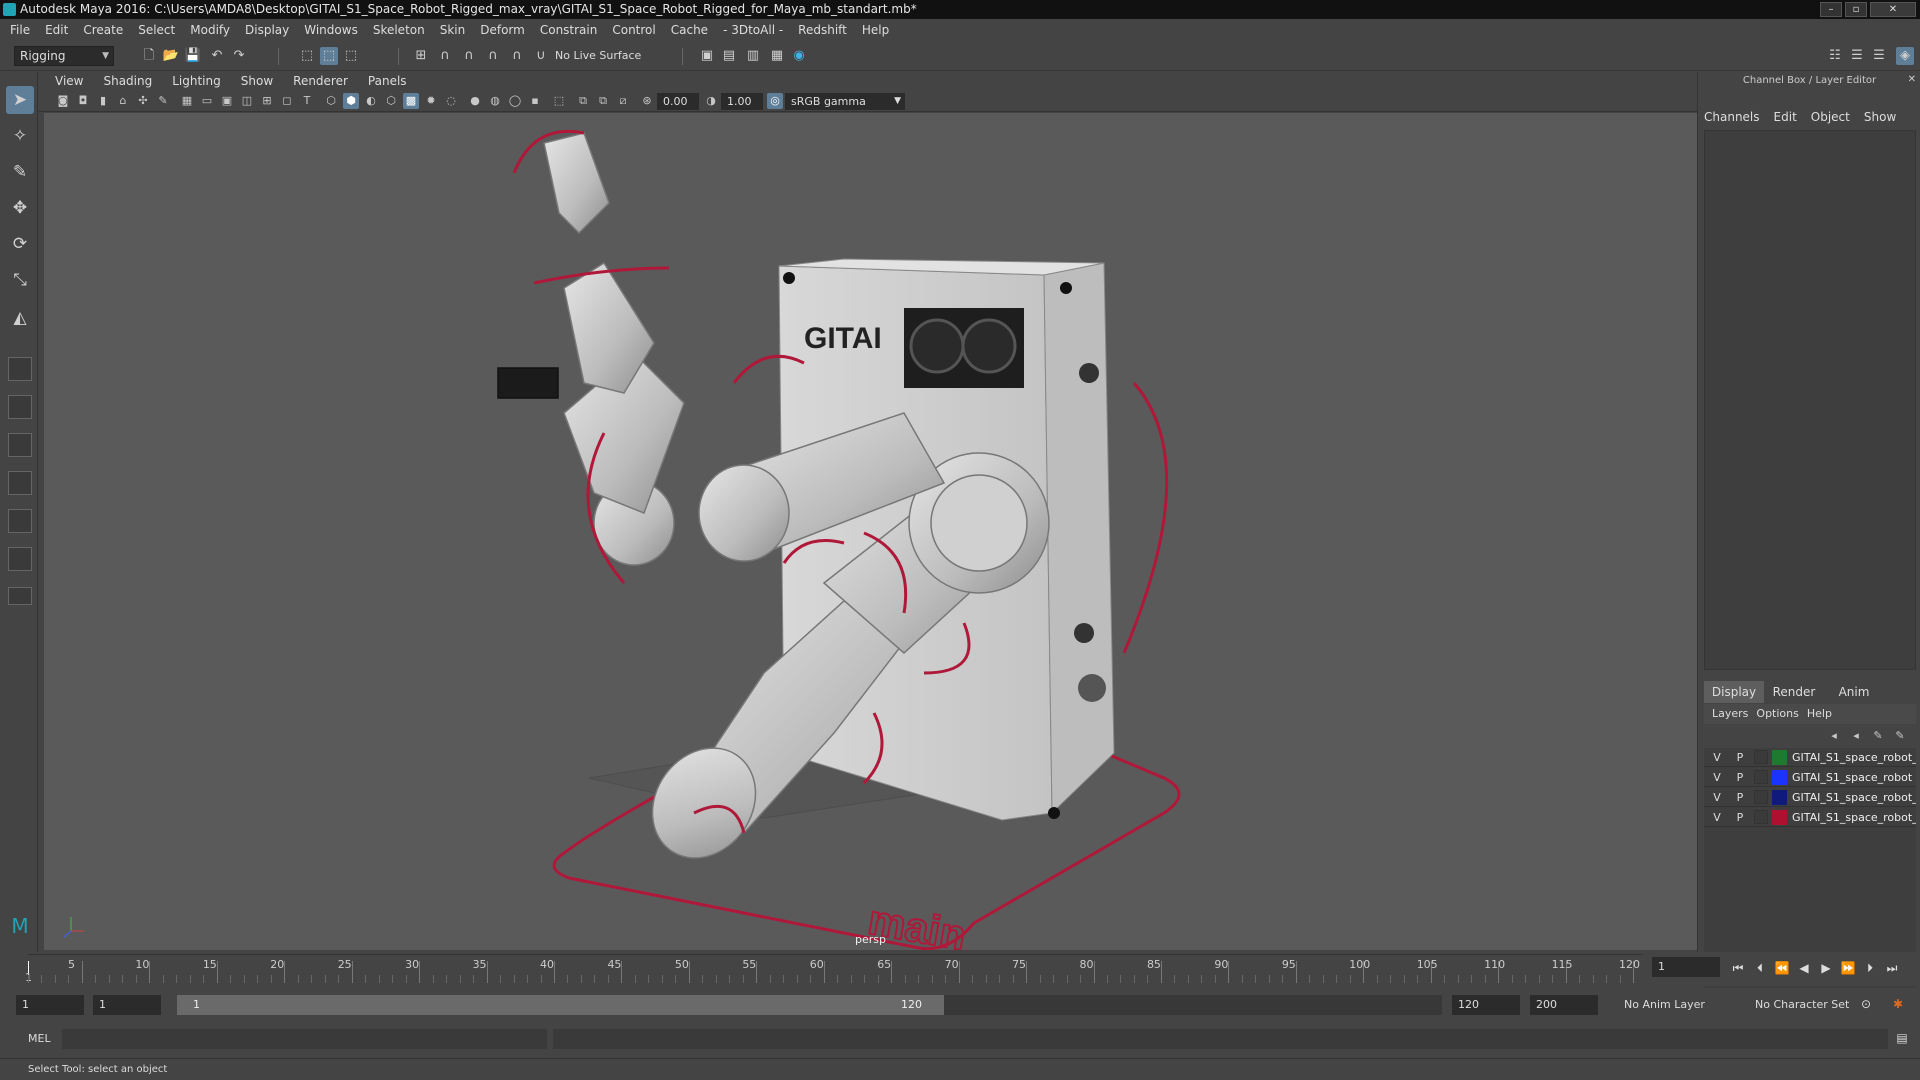  What do you see at coordinates (63, 101) in the screenshot?
I see `camera-select-icon: ◙` at bounding box center [63, 101].